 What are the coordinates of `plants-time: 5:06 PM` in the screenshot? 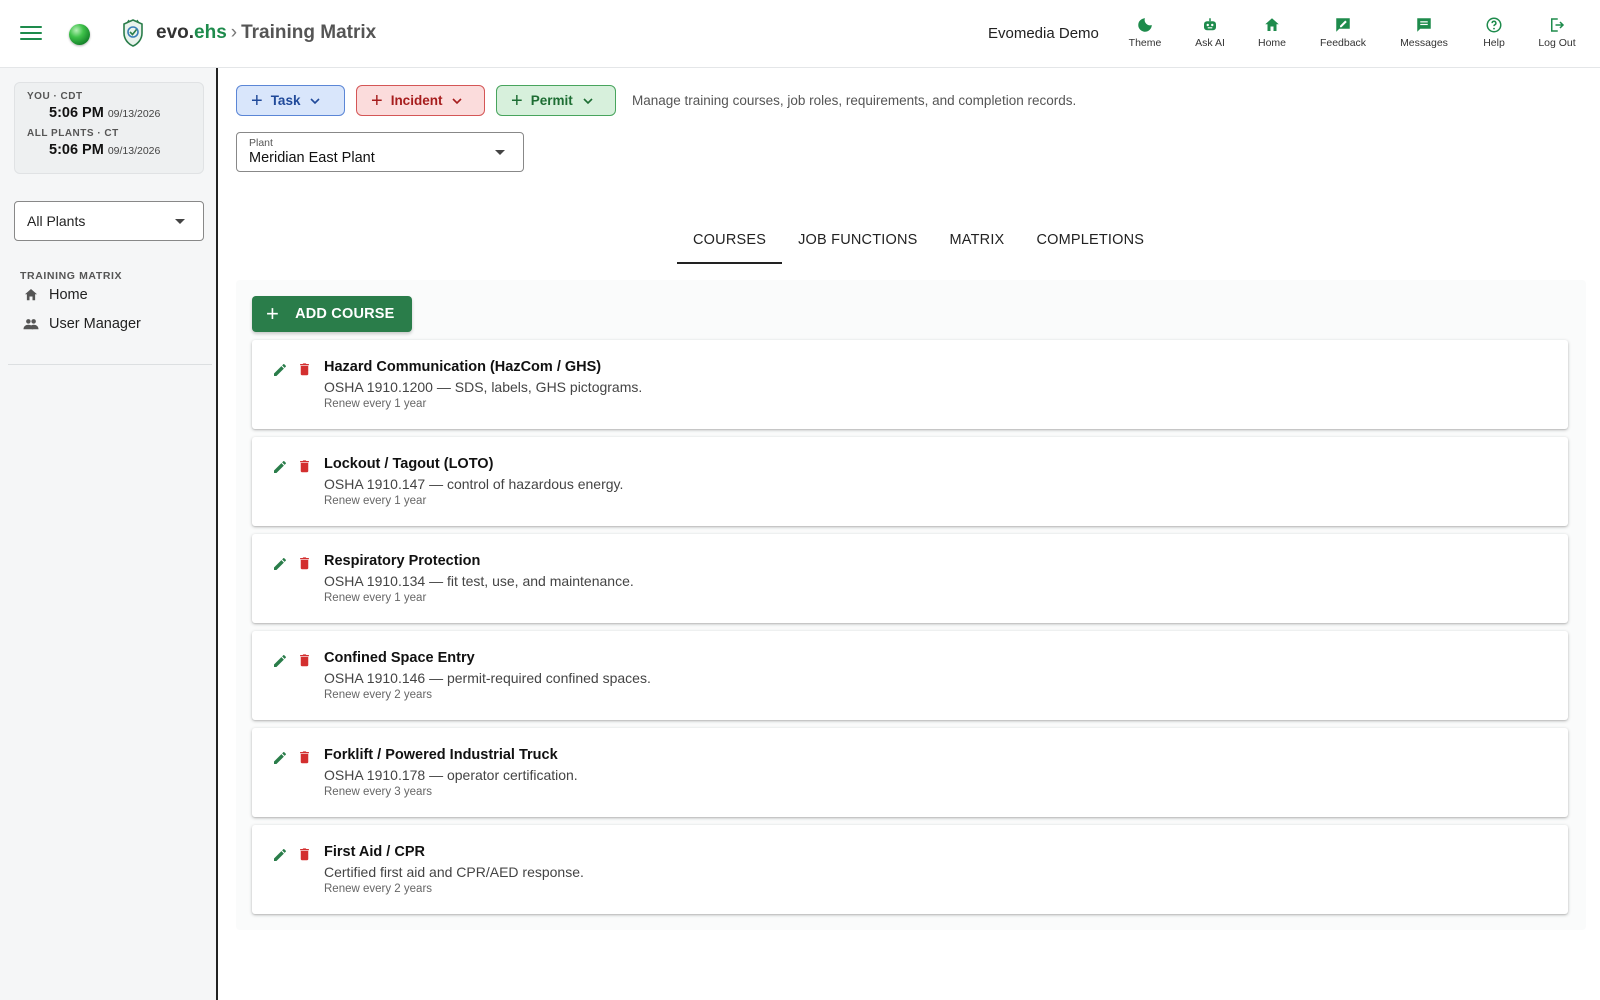 It's located at (76, 150).